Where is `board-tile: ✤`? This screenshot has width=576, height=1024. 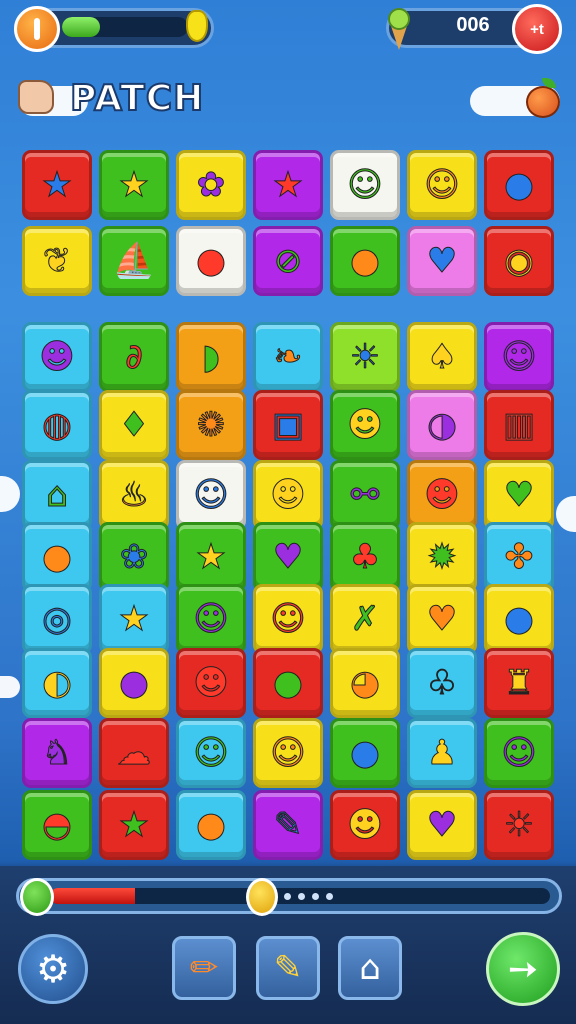 board-tile: ✤ is located at coordinates (519, 557).